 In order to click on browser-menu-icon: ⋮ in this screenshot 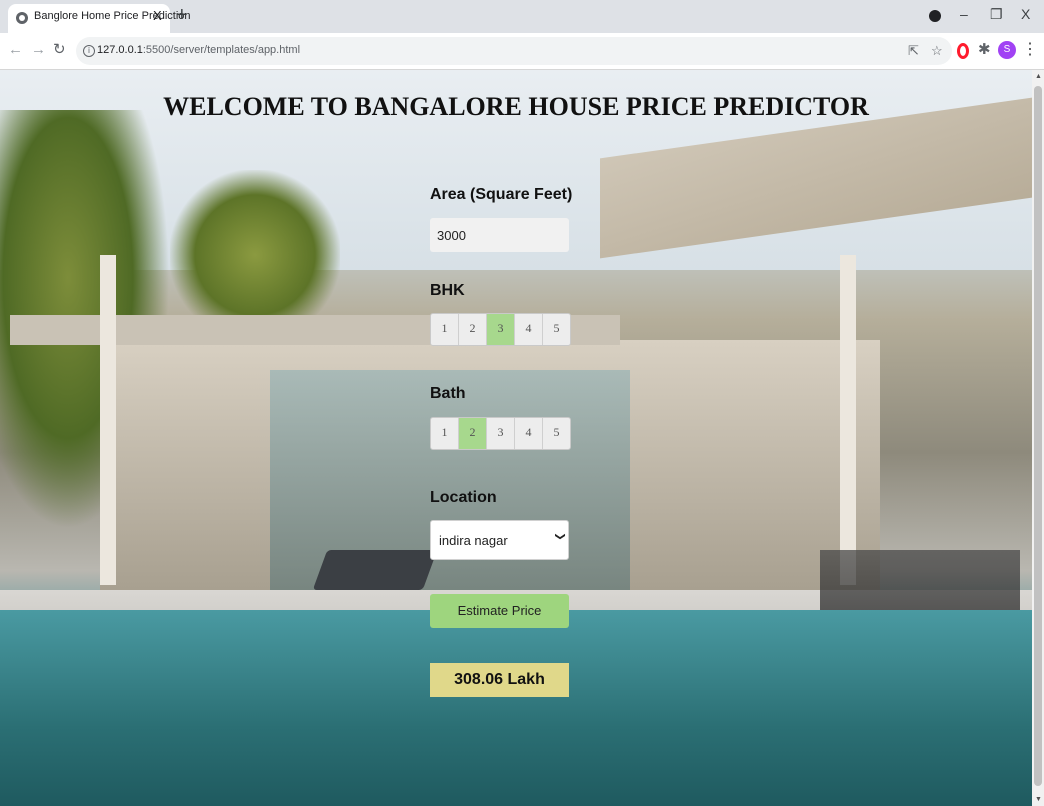, I will do `click(1030, 50)`.